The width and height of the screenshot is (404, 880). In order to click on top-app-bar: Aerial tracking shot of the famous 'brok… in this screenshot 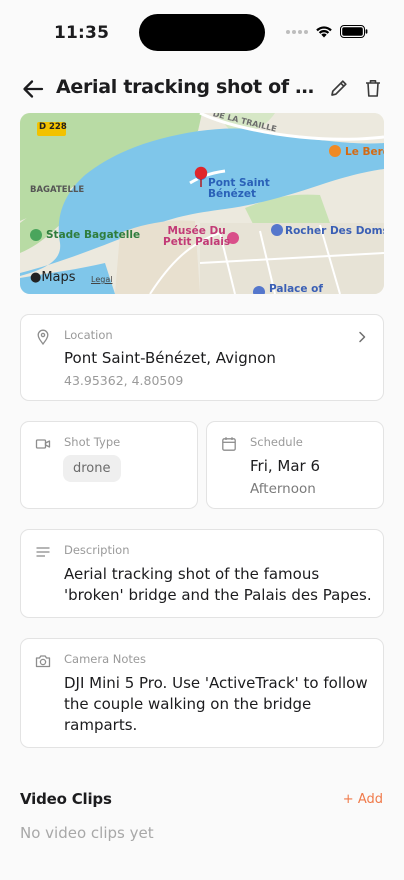, I will do `click(202, 89)`.